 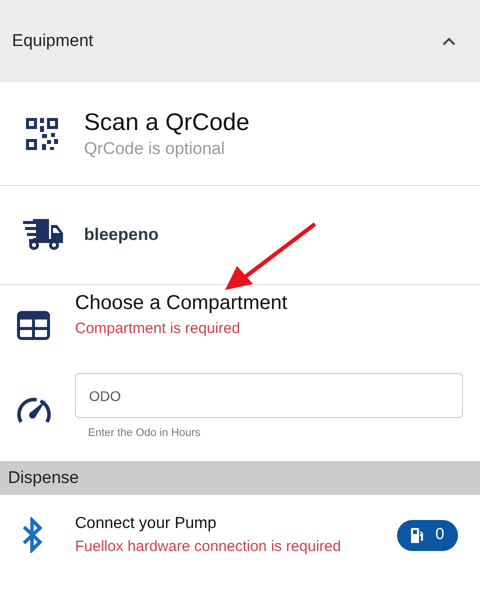 I want to click on fuel-count-button: 0, so click(x=427, y=535).